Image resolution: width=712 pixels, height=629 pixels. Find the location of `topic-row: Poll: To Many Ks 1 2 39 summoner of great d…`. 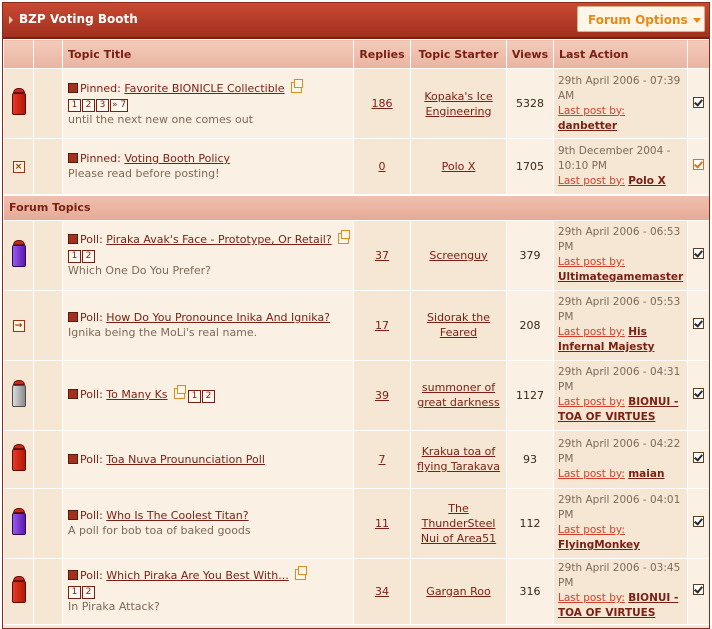

topic-row: Poll: To Many Ks 1 2 39 summoner of great d… is located at coordinates (356, 395).